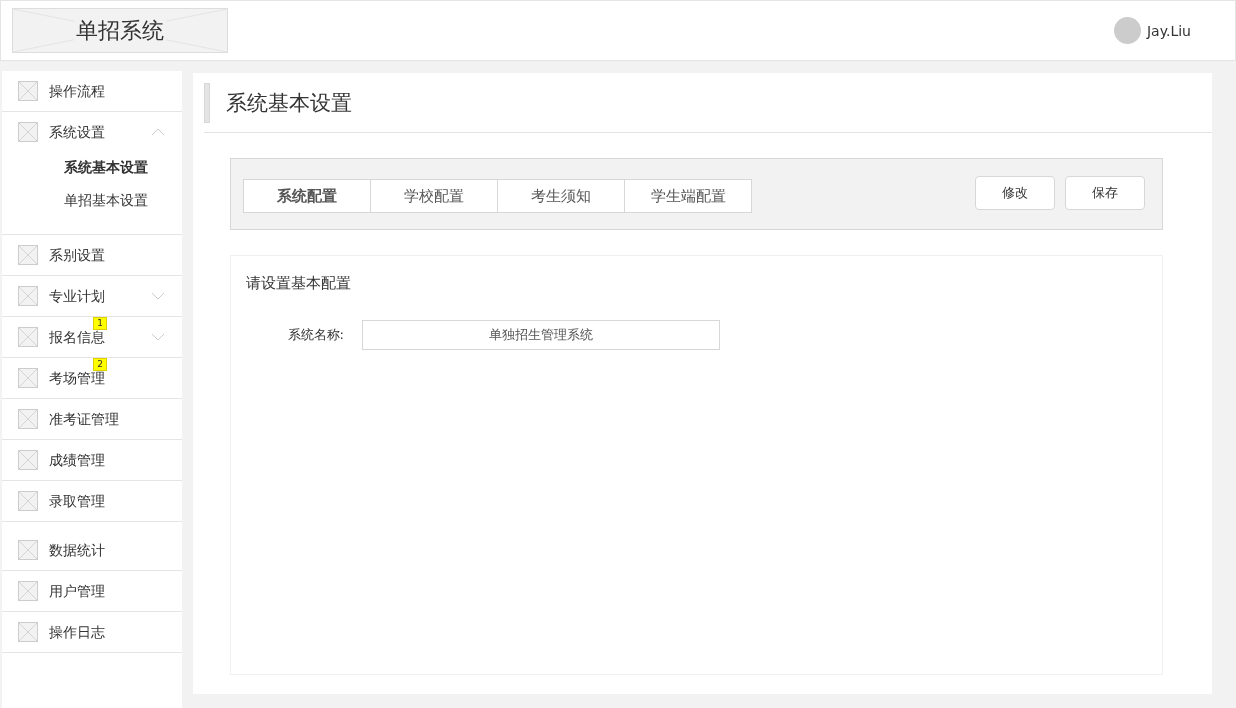  What do you see at coordinates (315, 335) in the screenshot?
I see `field-label: 系统名称:` at bounding box center [315, 335].